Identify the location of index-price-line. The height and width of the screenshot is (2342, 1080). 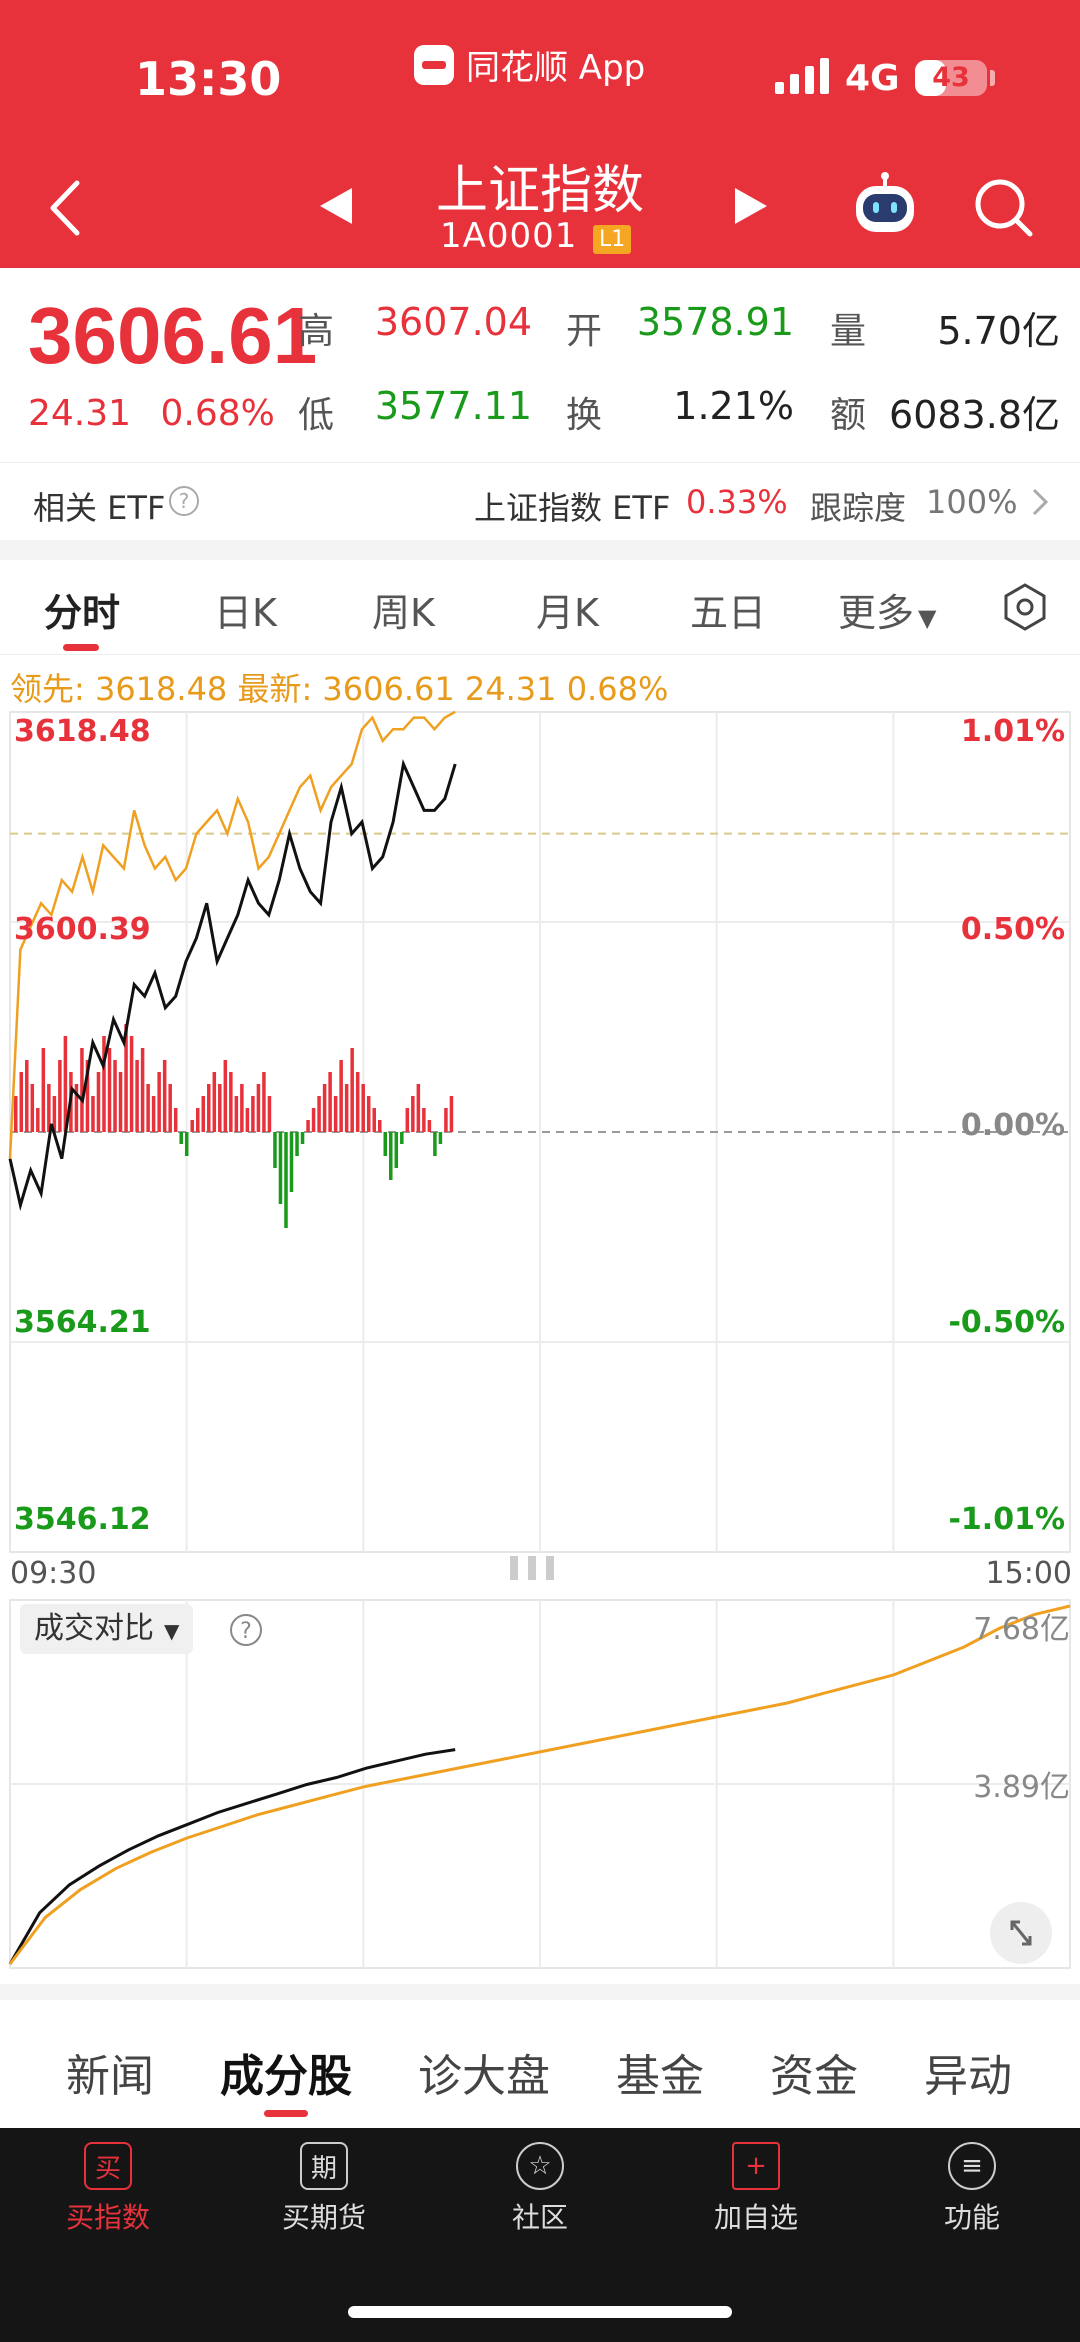
(232, 985).